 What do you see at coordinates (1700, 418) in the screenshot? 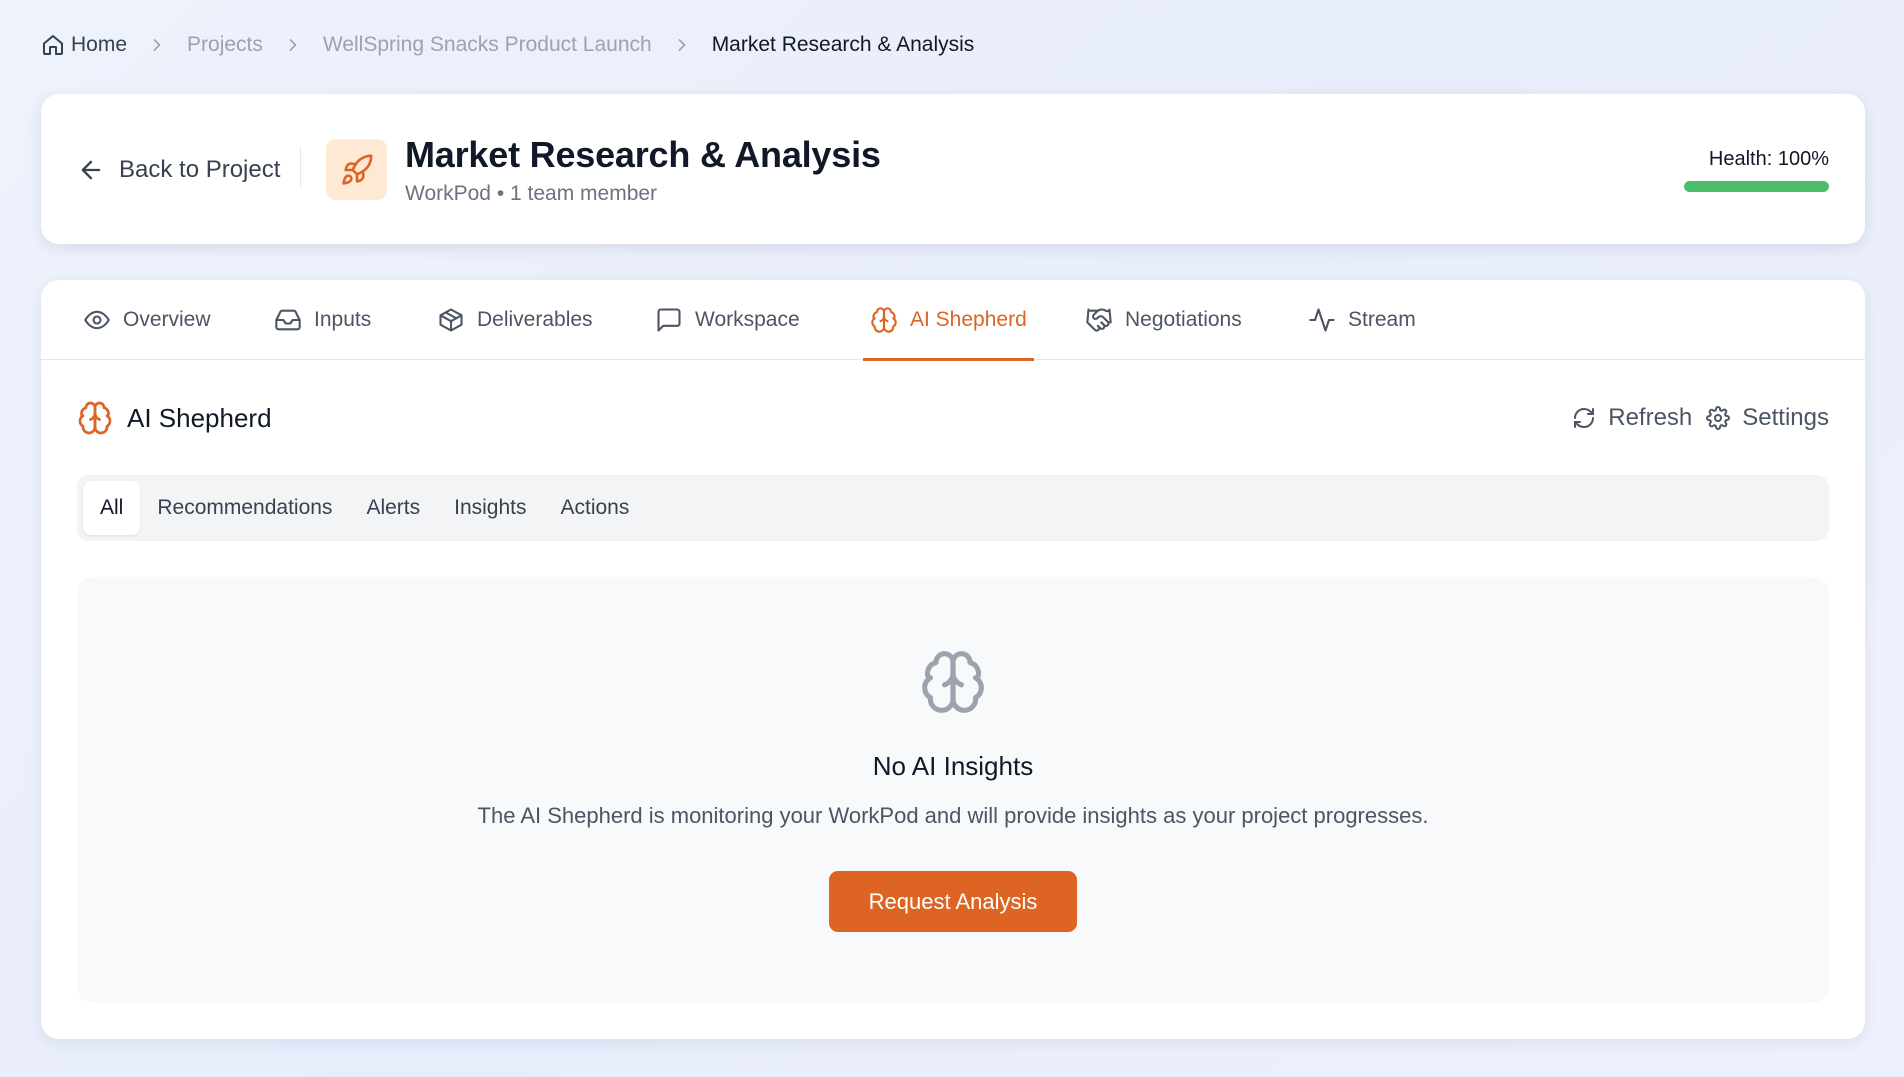
I see `section-actions: Refresh Settings` at bounding box center [1700, 418].